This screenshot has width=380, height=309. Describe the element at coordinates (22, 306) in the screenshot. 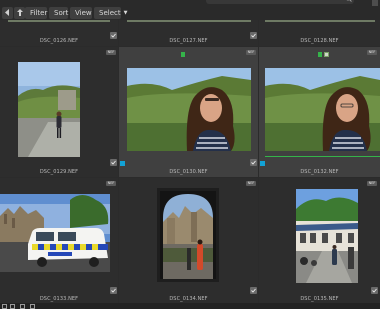

I see `filmstrip-icon` at that location.